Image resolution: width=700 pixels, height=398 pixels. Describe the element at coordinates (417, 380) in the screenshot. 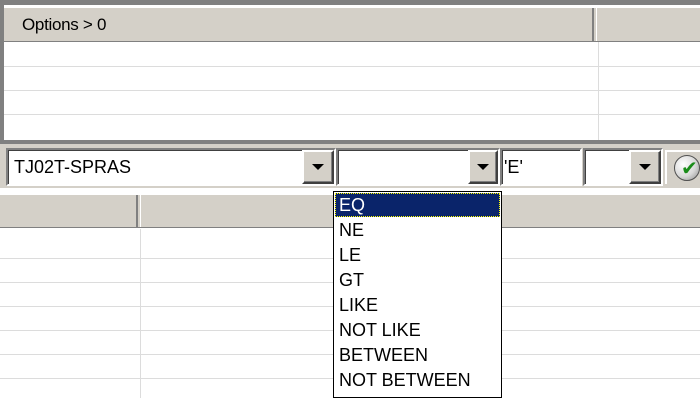

I see `operator-option-not-between: NOT BETWEEN` at that location.